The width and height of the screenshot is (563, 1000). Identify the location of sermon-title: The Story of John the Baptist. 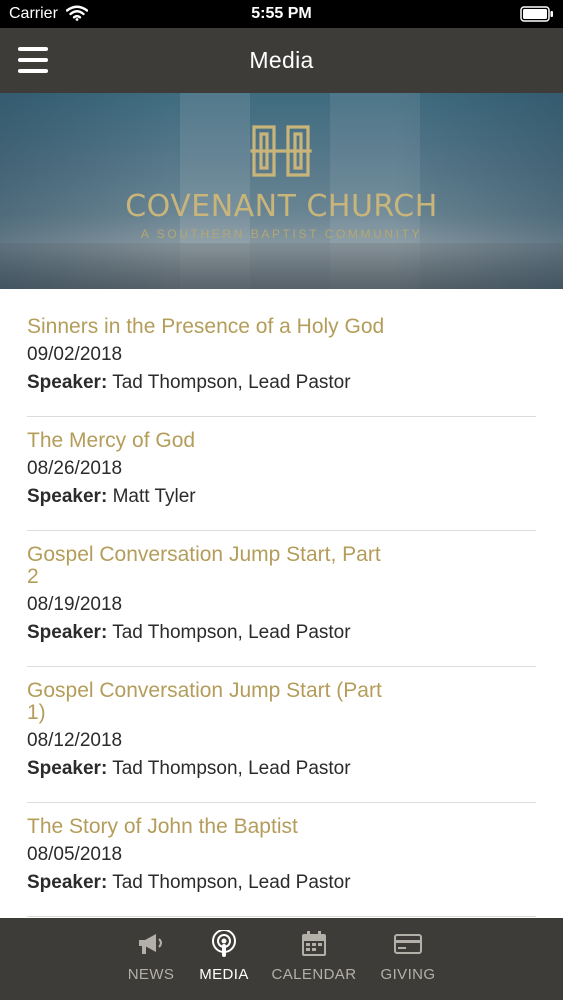
(212, 827).